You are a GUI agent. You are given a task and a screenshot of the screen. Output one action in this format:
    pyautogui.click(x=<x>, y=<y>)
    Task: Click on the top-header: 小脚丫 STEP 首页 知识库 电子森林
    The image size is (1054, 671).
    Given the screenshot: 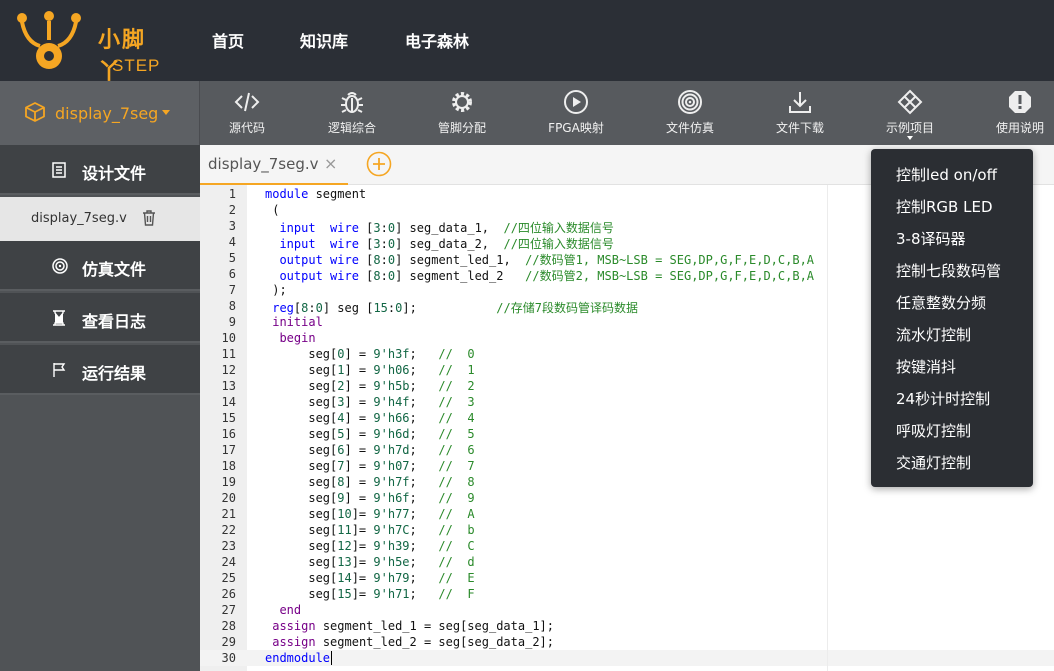 What is the action you would take?
    pyautogui.click(x=527, y=42)
    